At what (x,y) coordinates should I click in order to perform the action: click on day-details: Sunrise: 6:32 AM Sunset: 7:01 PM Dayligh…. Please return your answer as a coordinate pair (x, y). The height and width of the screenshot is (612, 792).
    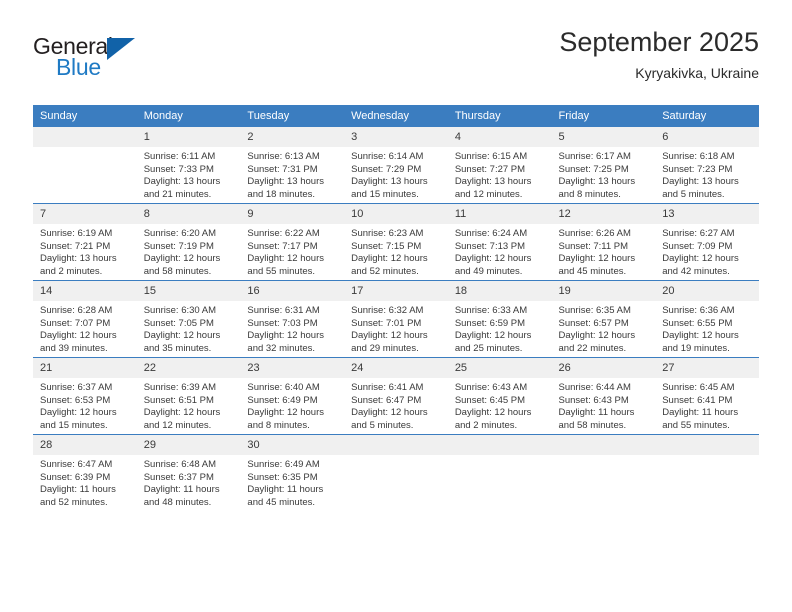
    Looking at the image, I should click on (396, 328).